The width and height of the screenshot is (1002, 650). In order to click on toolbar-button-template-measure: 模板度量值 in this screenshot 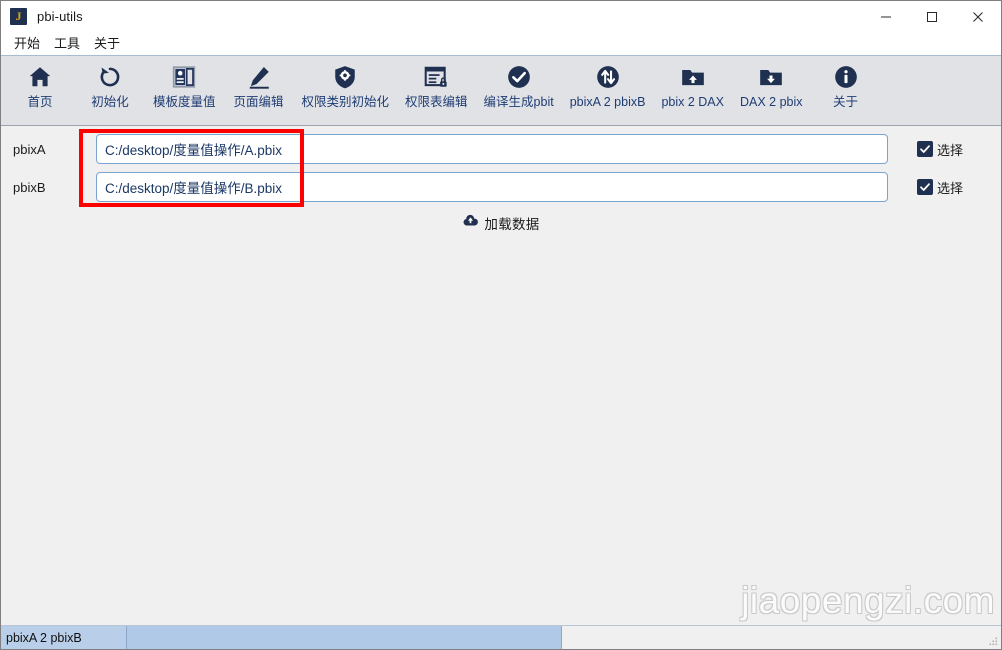, I will do `click(184, 89)`.